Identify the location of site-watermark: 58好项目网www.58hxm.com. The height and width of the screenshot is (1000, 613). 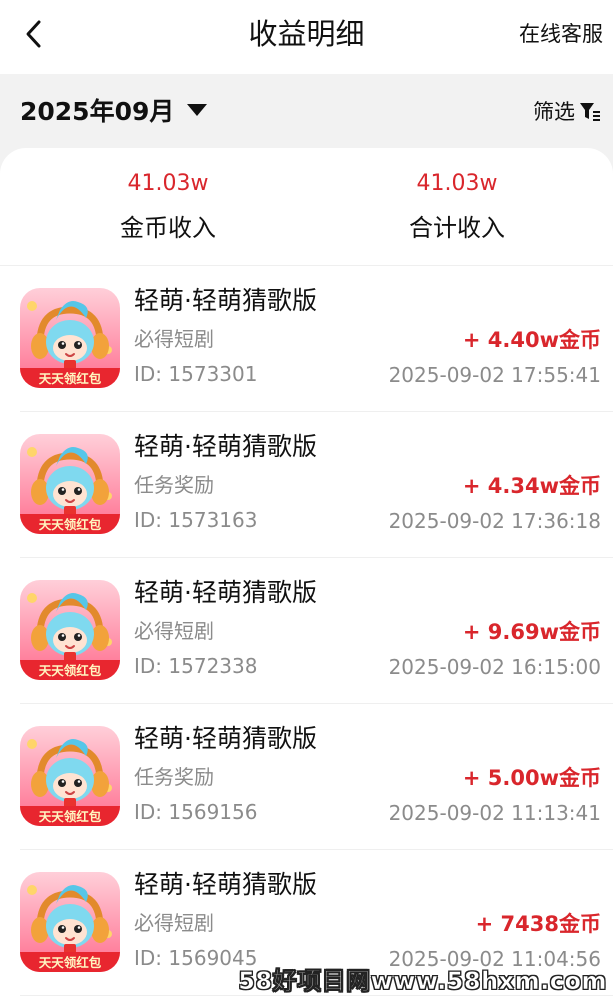
(422, 981).